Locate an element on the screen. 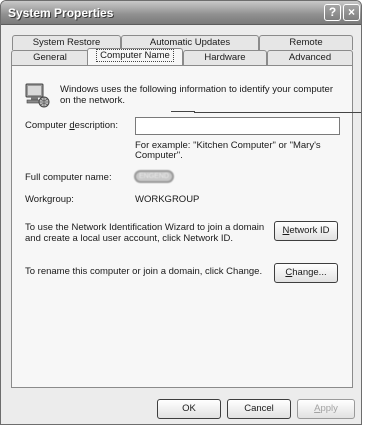  tab-label: System Restore is located at coordinates (66, 42).